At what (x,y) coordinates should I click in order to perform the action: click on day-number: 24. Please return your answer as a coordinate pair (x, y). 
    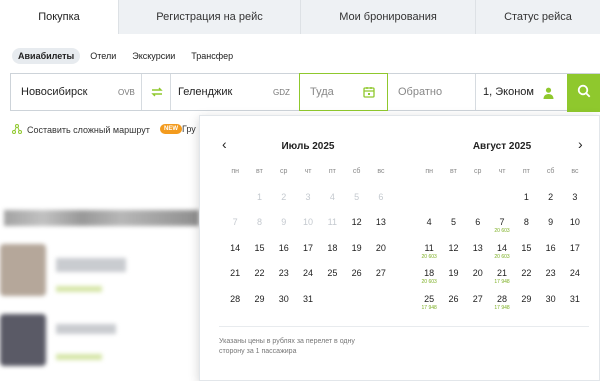
    Looking at the image, I should click on (574, 273).